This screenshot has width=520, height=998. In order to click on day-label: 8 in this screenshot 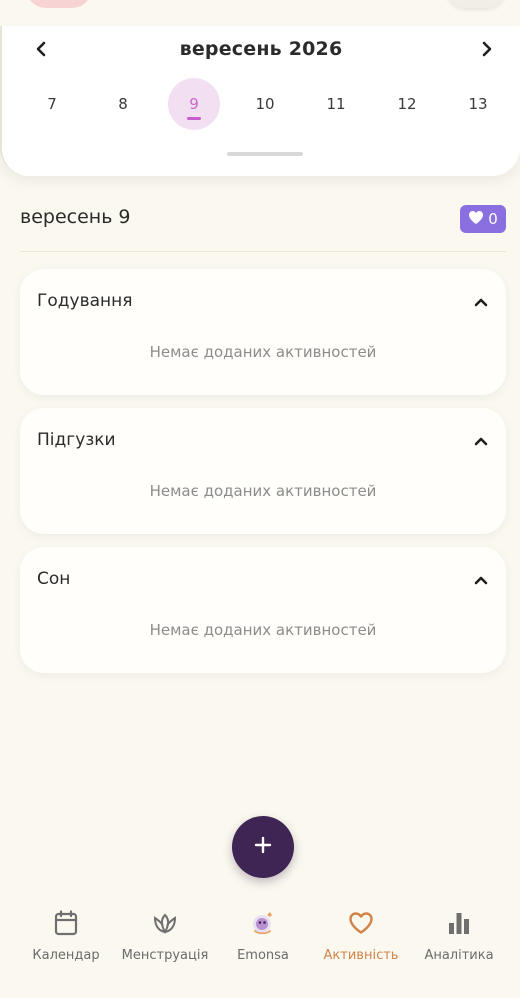, I will do `click(123, 104)`.